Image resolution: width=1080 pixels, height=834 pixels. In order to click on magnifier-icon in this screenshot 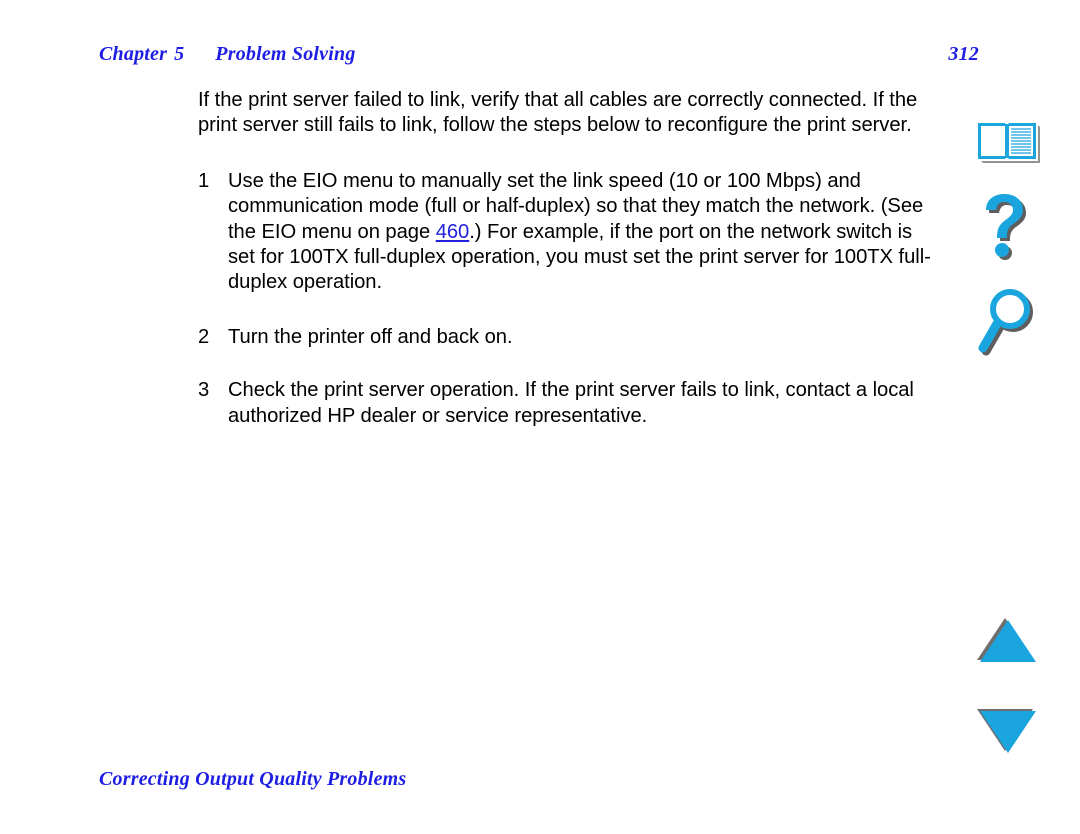, I will do `click(1008, 324)`.